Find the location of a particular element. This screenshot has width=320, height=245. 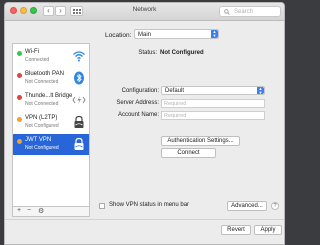

service-name: JWT VPN is located at coordinates (38, 140).